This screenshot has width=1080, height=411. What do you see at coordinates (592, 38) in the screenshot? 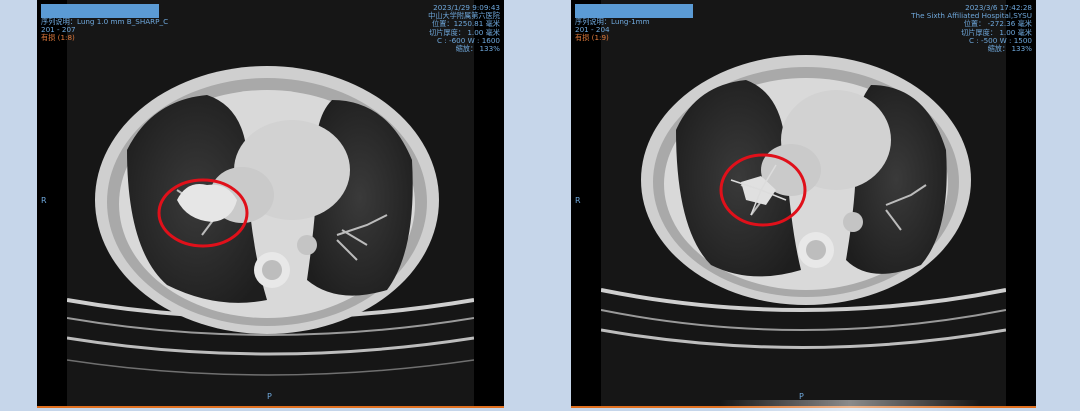
I see `lossy-indicator: 有损 (1:9)` at bounding box center [592, 38].